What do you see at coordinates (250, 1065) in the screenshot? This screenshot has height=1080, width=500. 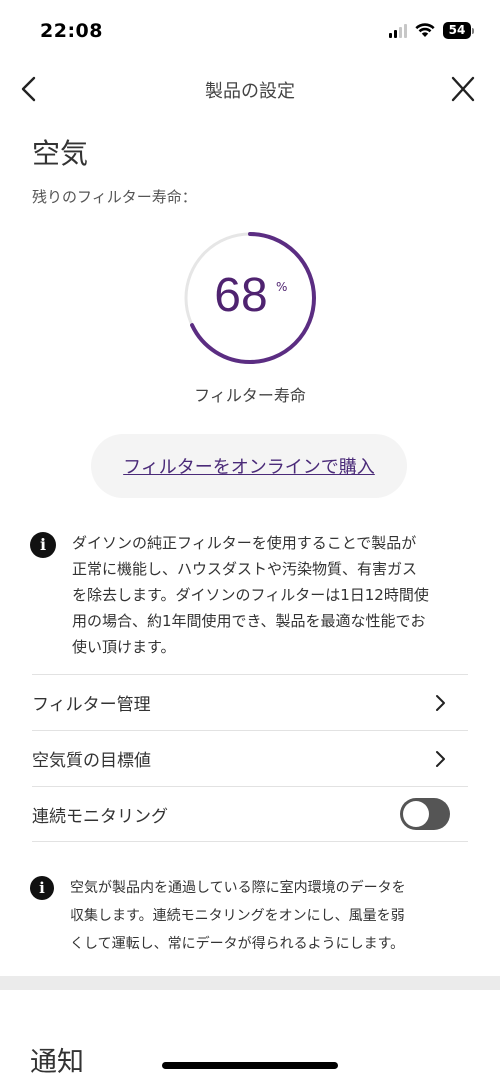 I see `home-indicator` at bounding box center [250, 1065].